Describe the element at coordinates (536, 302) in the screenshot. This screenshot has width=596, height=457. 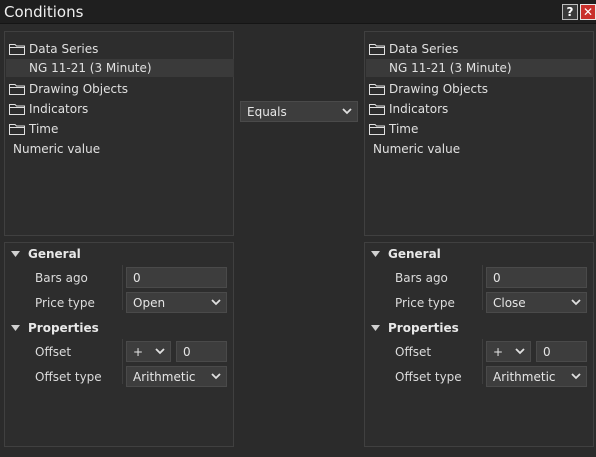
I see `price-type-select: Close` at that location.